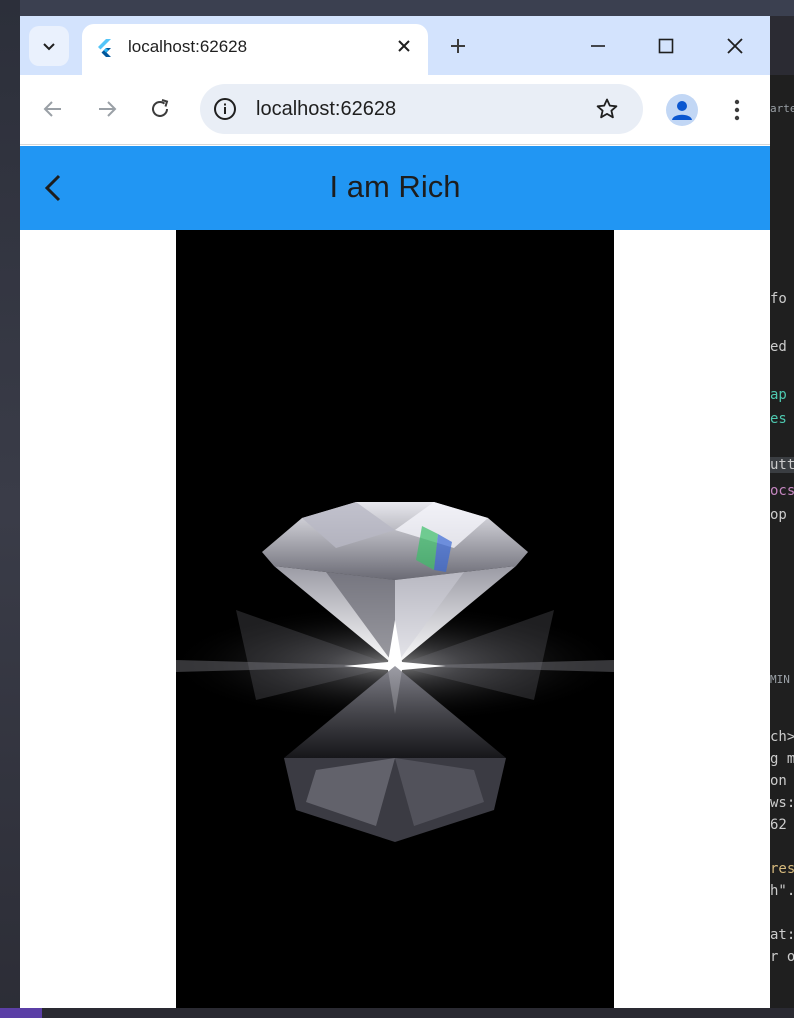  Describe the element at coordinates (782, 891) in the screenshot. I see `editor-line: h".` at that location.